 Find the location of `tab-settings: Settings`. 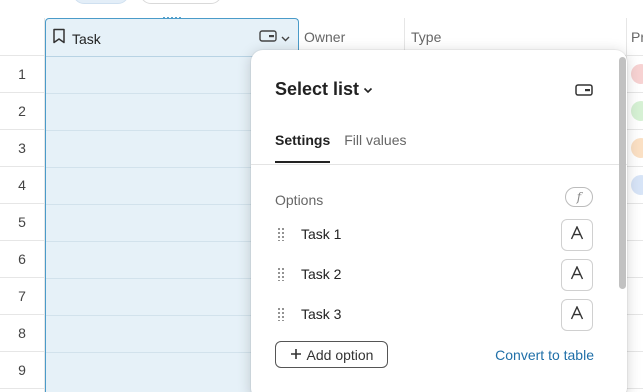

tab-settings: Settings is located at coordinates (303, 147).